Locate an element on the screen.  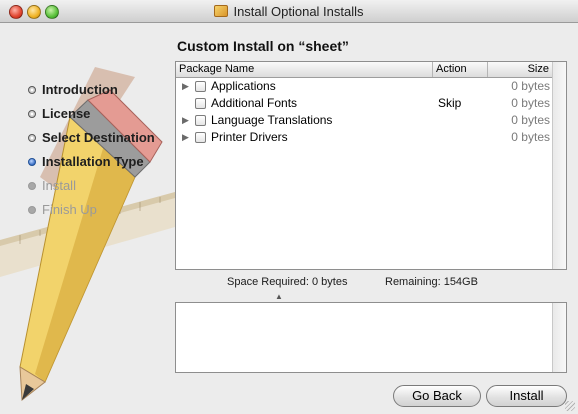
title-bar: Install Optional Installs is located at coordinates (289, 11).